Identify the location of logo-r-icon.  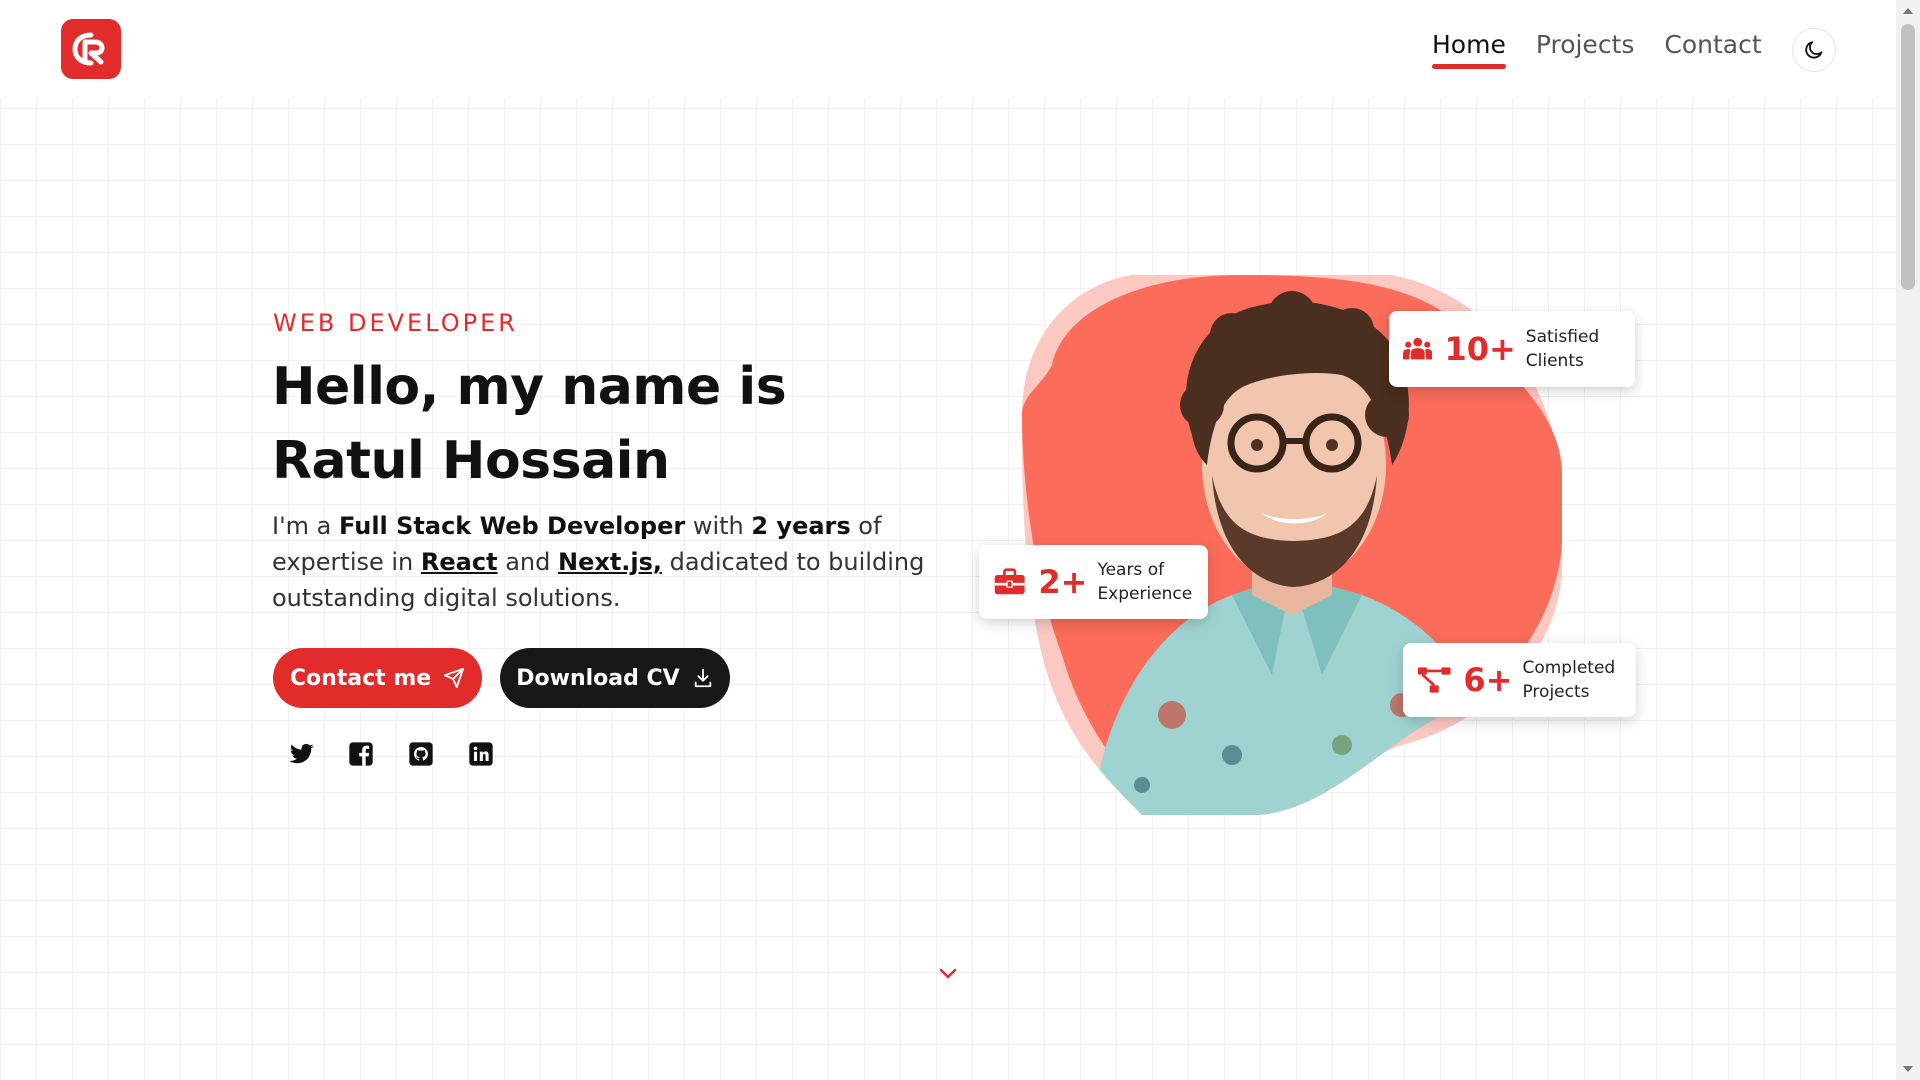
(88, 49).